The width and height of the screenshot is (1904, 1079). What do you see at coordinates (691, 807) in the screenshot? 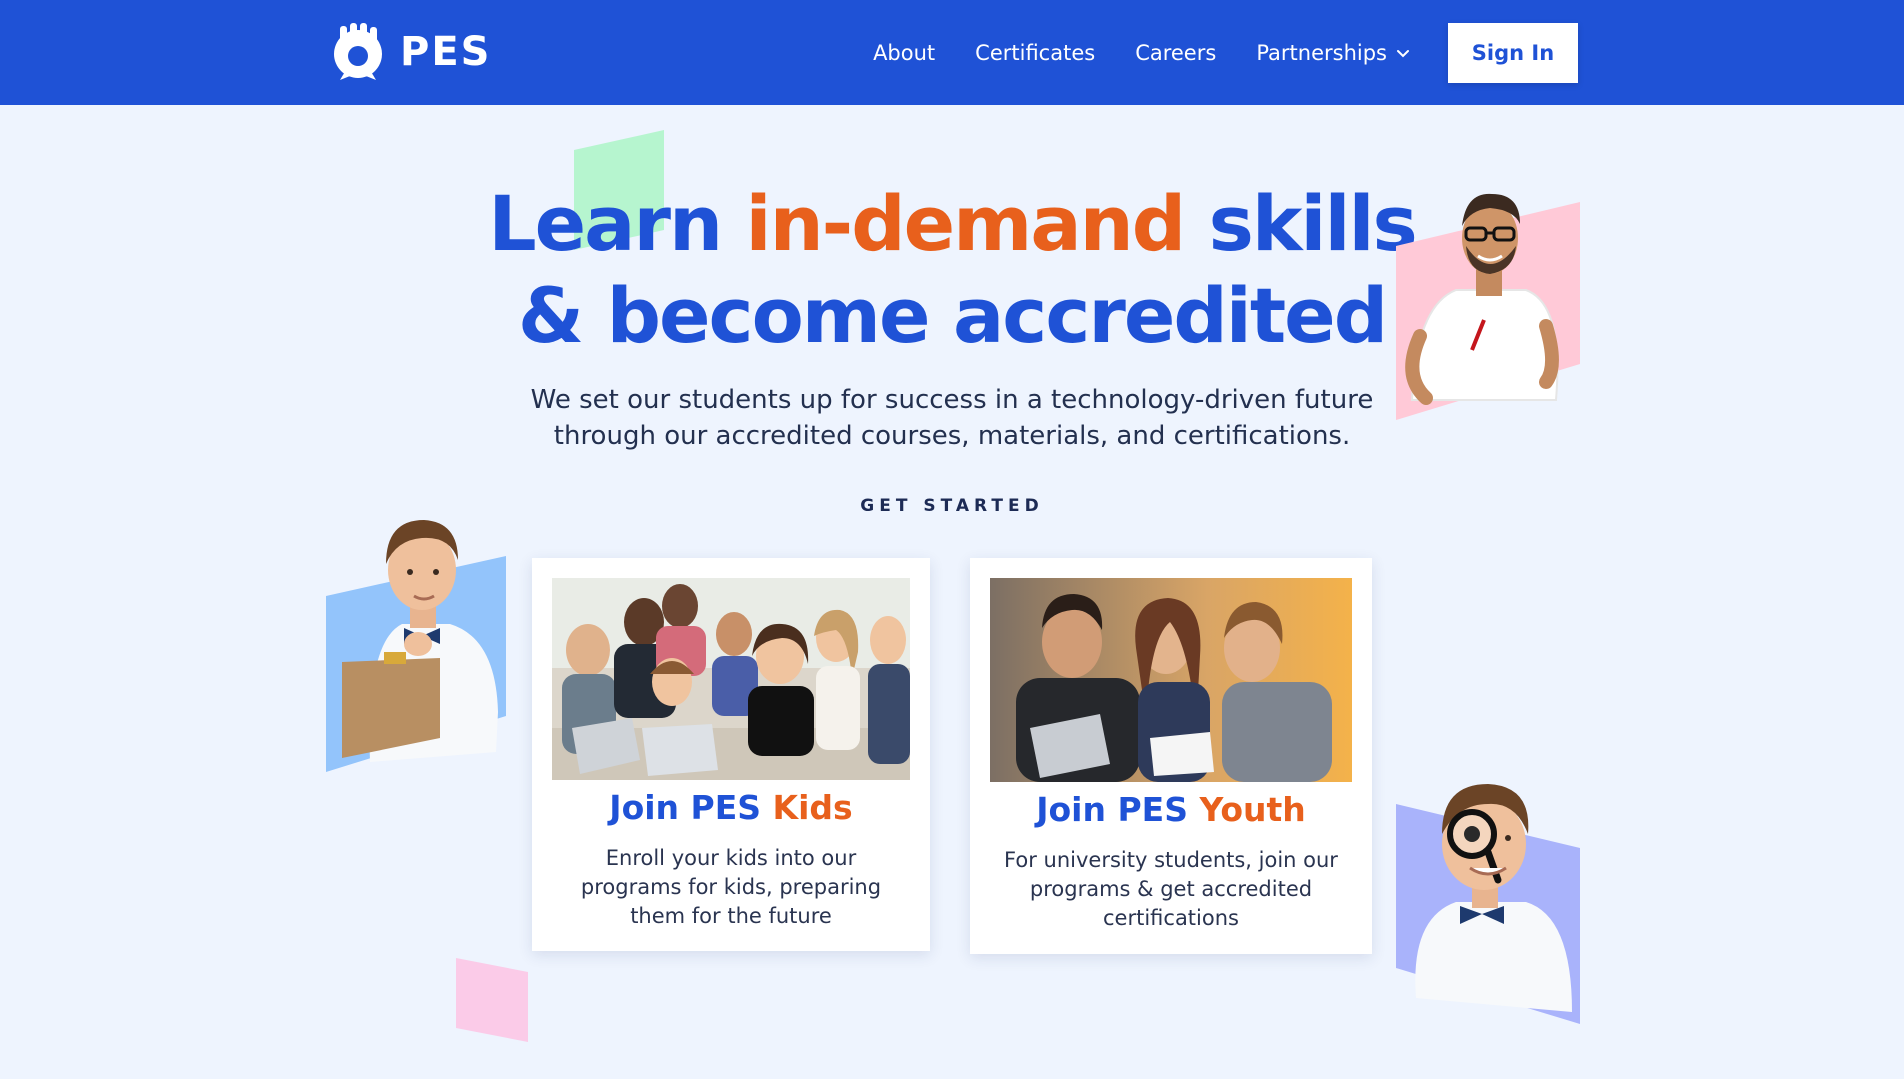
I see `kids-title-prefix: Join PES` at bounding box center [691, 807].